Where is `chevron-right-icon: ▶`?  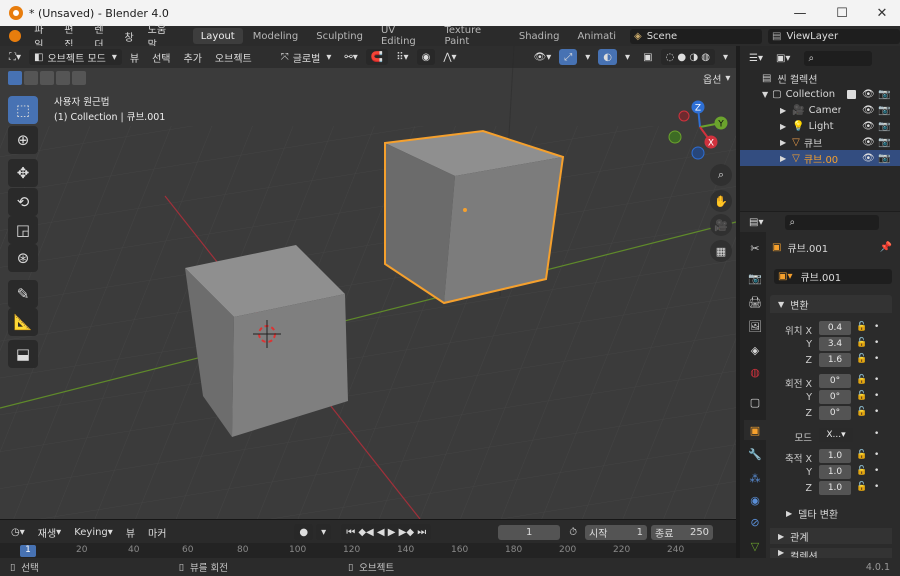 chevron-right-icon: ▶ is located at coordinates (783, 110).